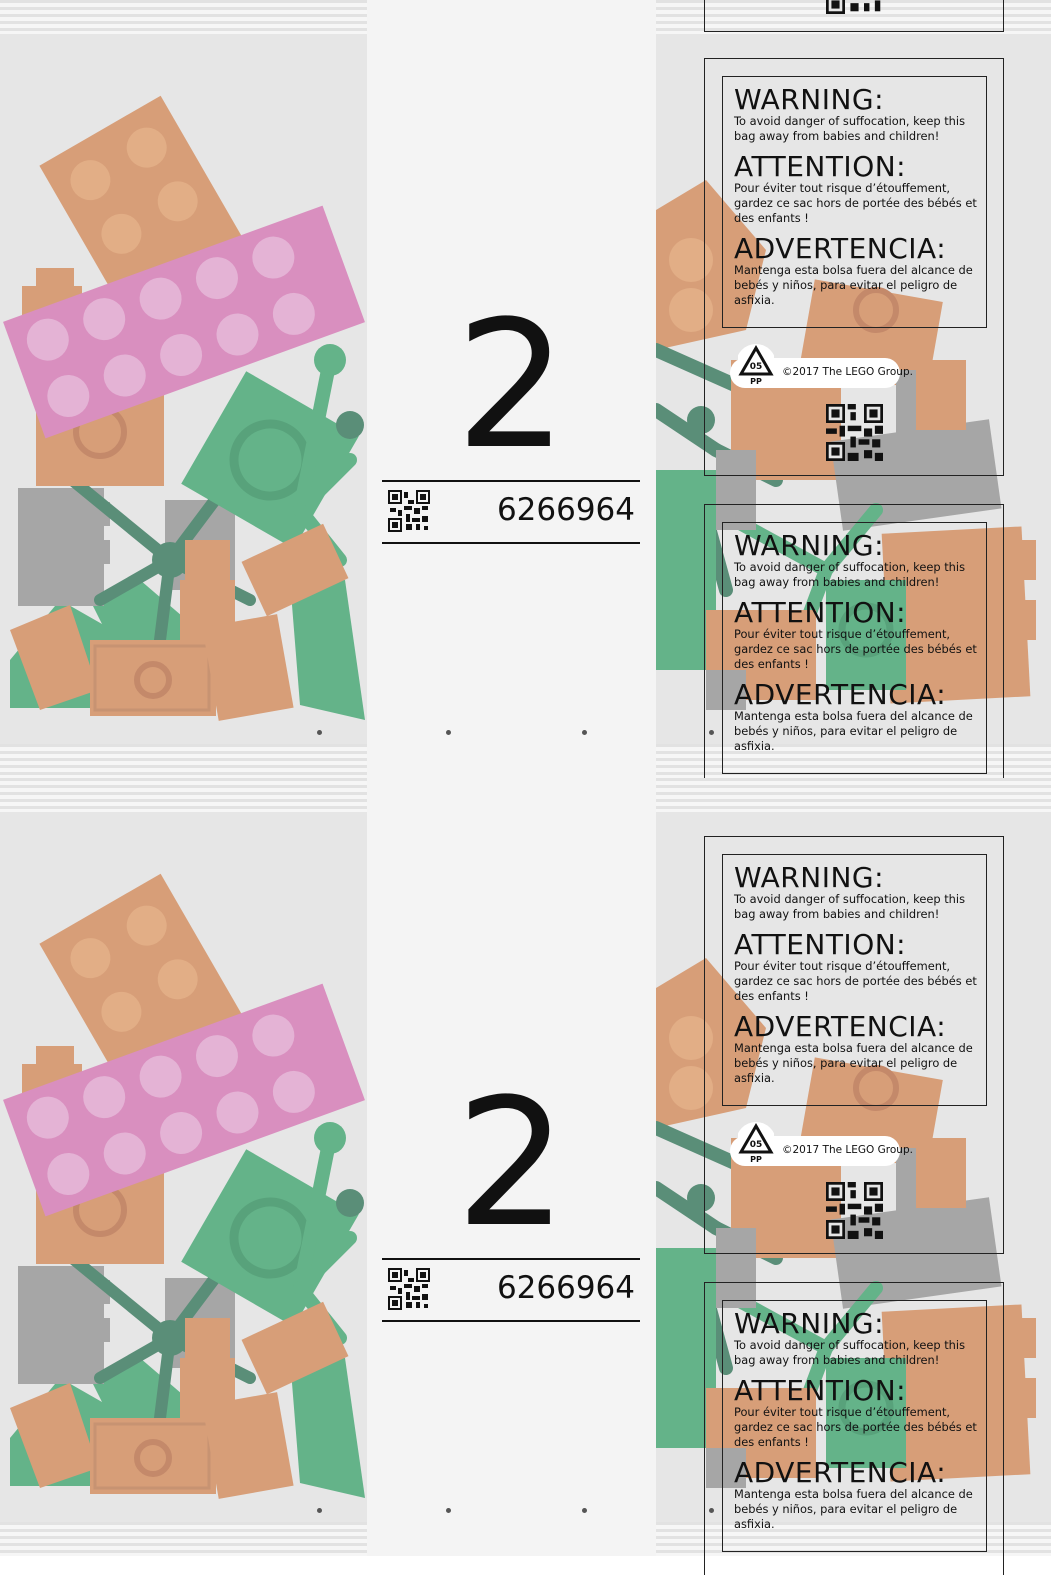  What do you see at coordinates (153, 678) in the screenshot?
I see `tan-tile-bottom` at bounding box center [153, 678].